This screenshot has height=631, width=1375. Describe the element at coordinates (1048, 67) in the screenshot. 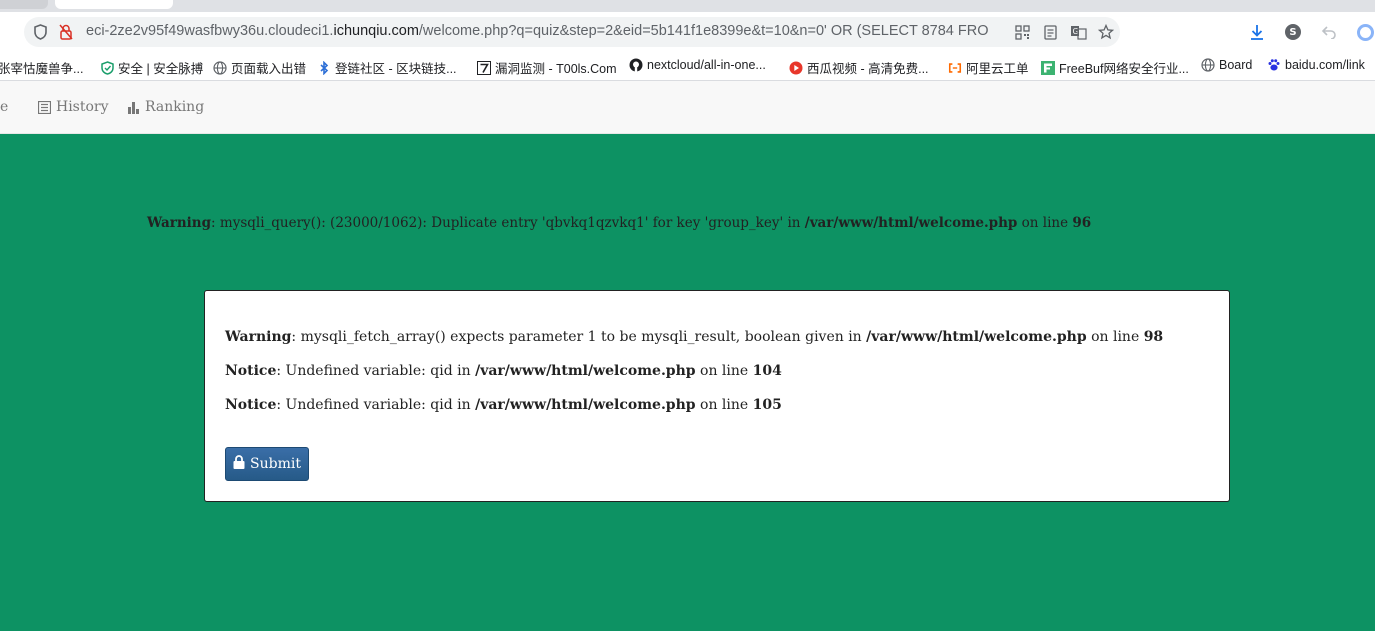

I see `freebuf-icon` at that location.